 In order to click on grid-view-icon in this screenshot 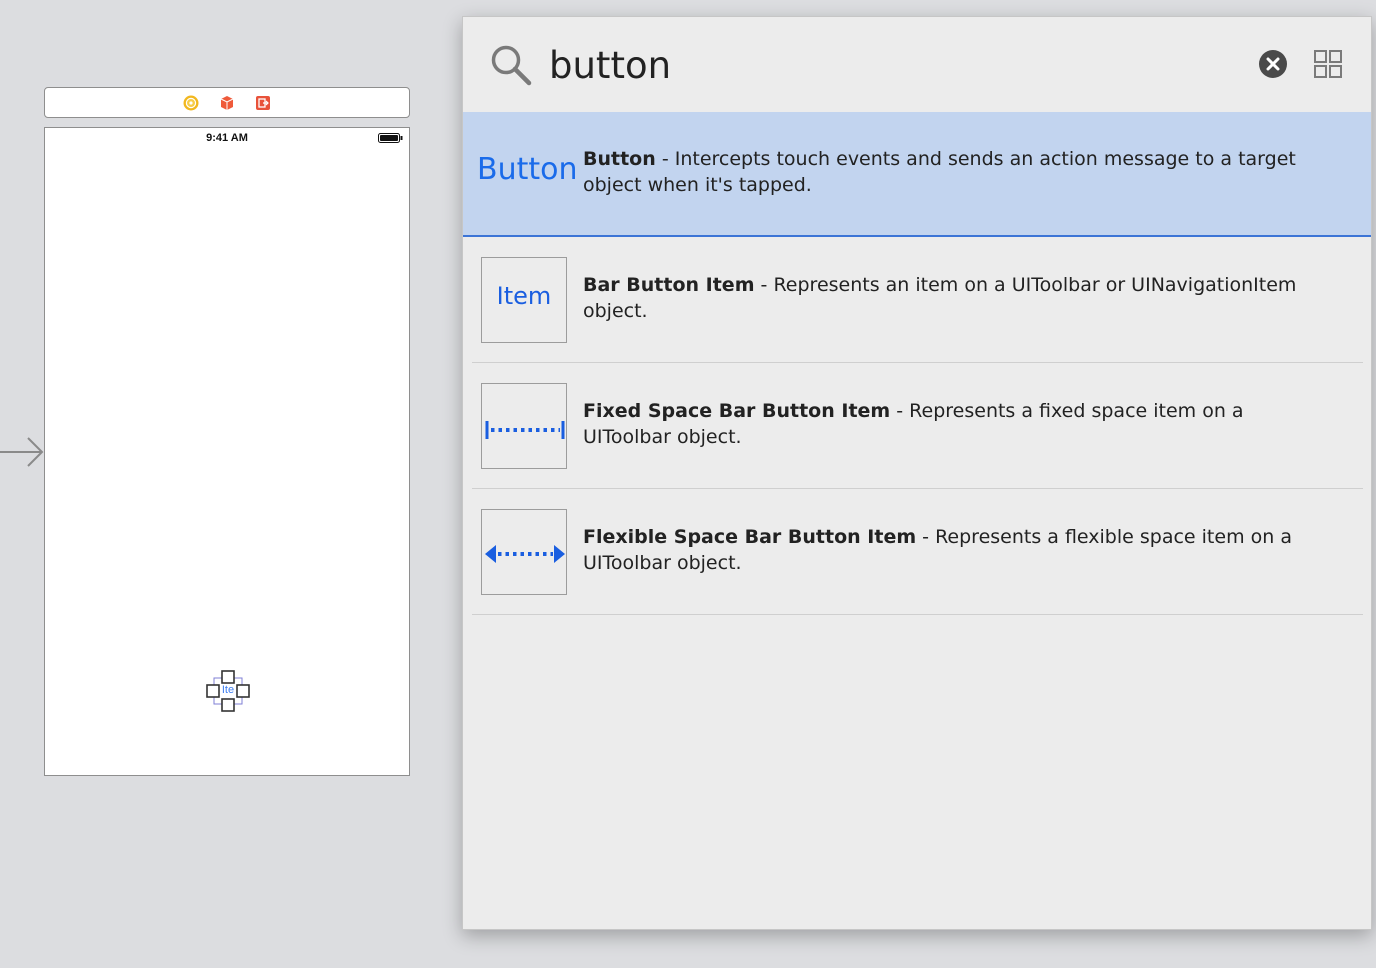, I will do `click(1328, 64)`.